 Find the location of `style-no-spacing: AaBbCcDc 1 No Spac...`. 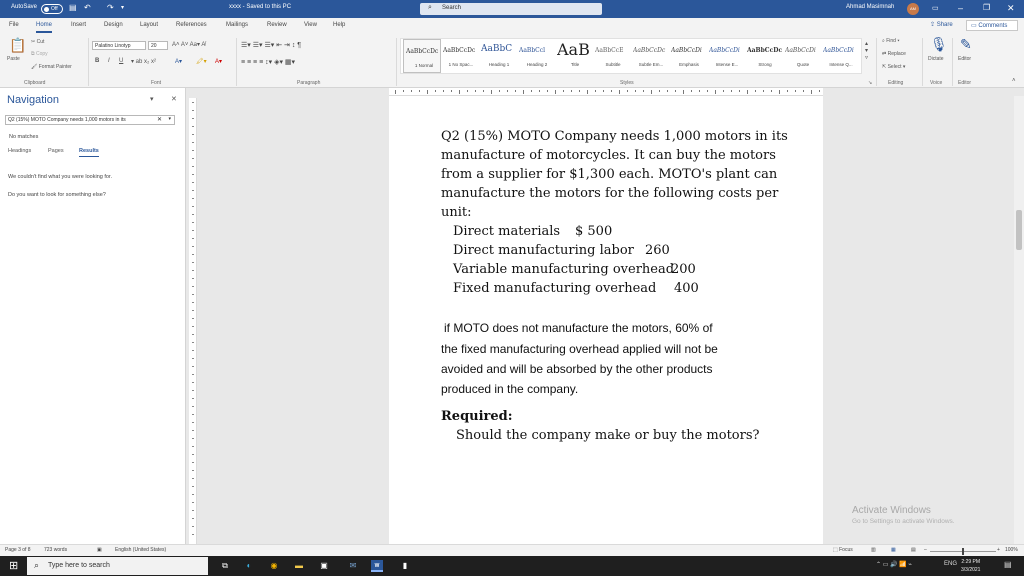

style-no-spacing: AaBbCcDc 1 No Spac... is located at coordinates (460, 56).